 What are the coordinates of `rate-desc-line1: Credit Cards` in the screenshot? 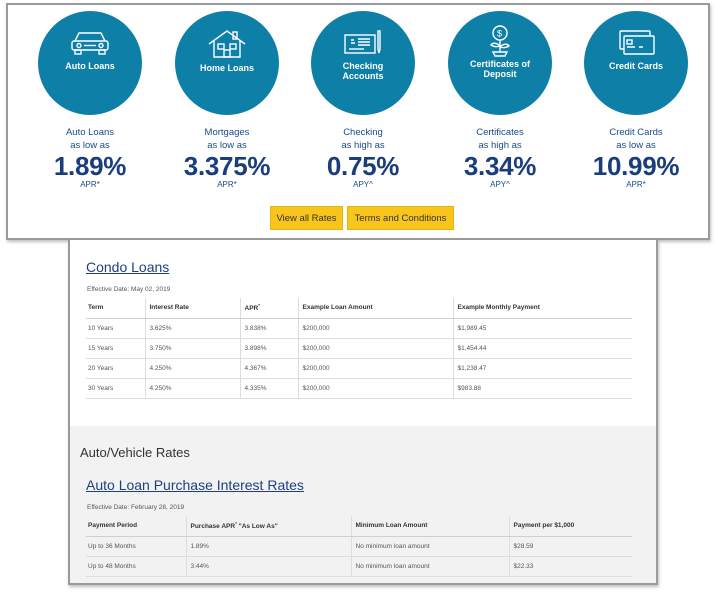 It's located at (636, 132).